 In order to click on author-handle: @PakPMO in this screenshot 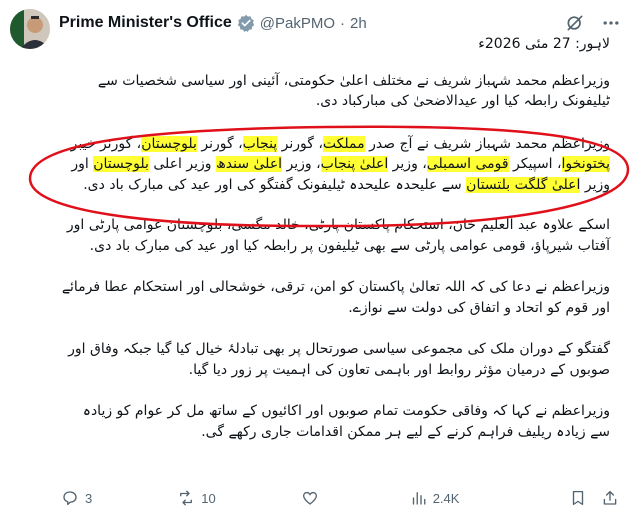, I will do `click(297, 23)`.